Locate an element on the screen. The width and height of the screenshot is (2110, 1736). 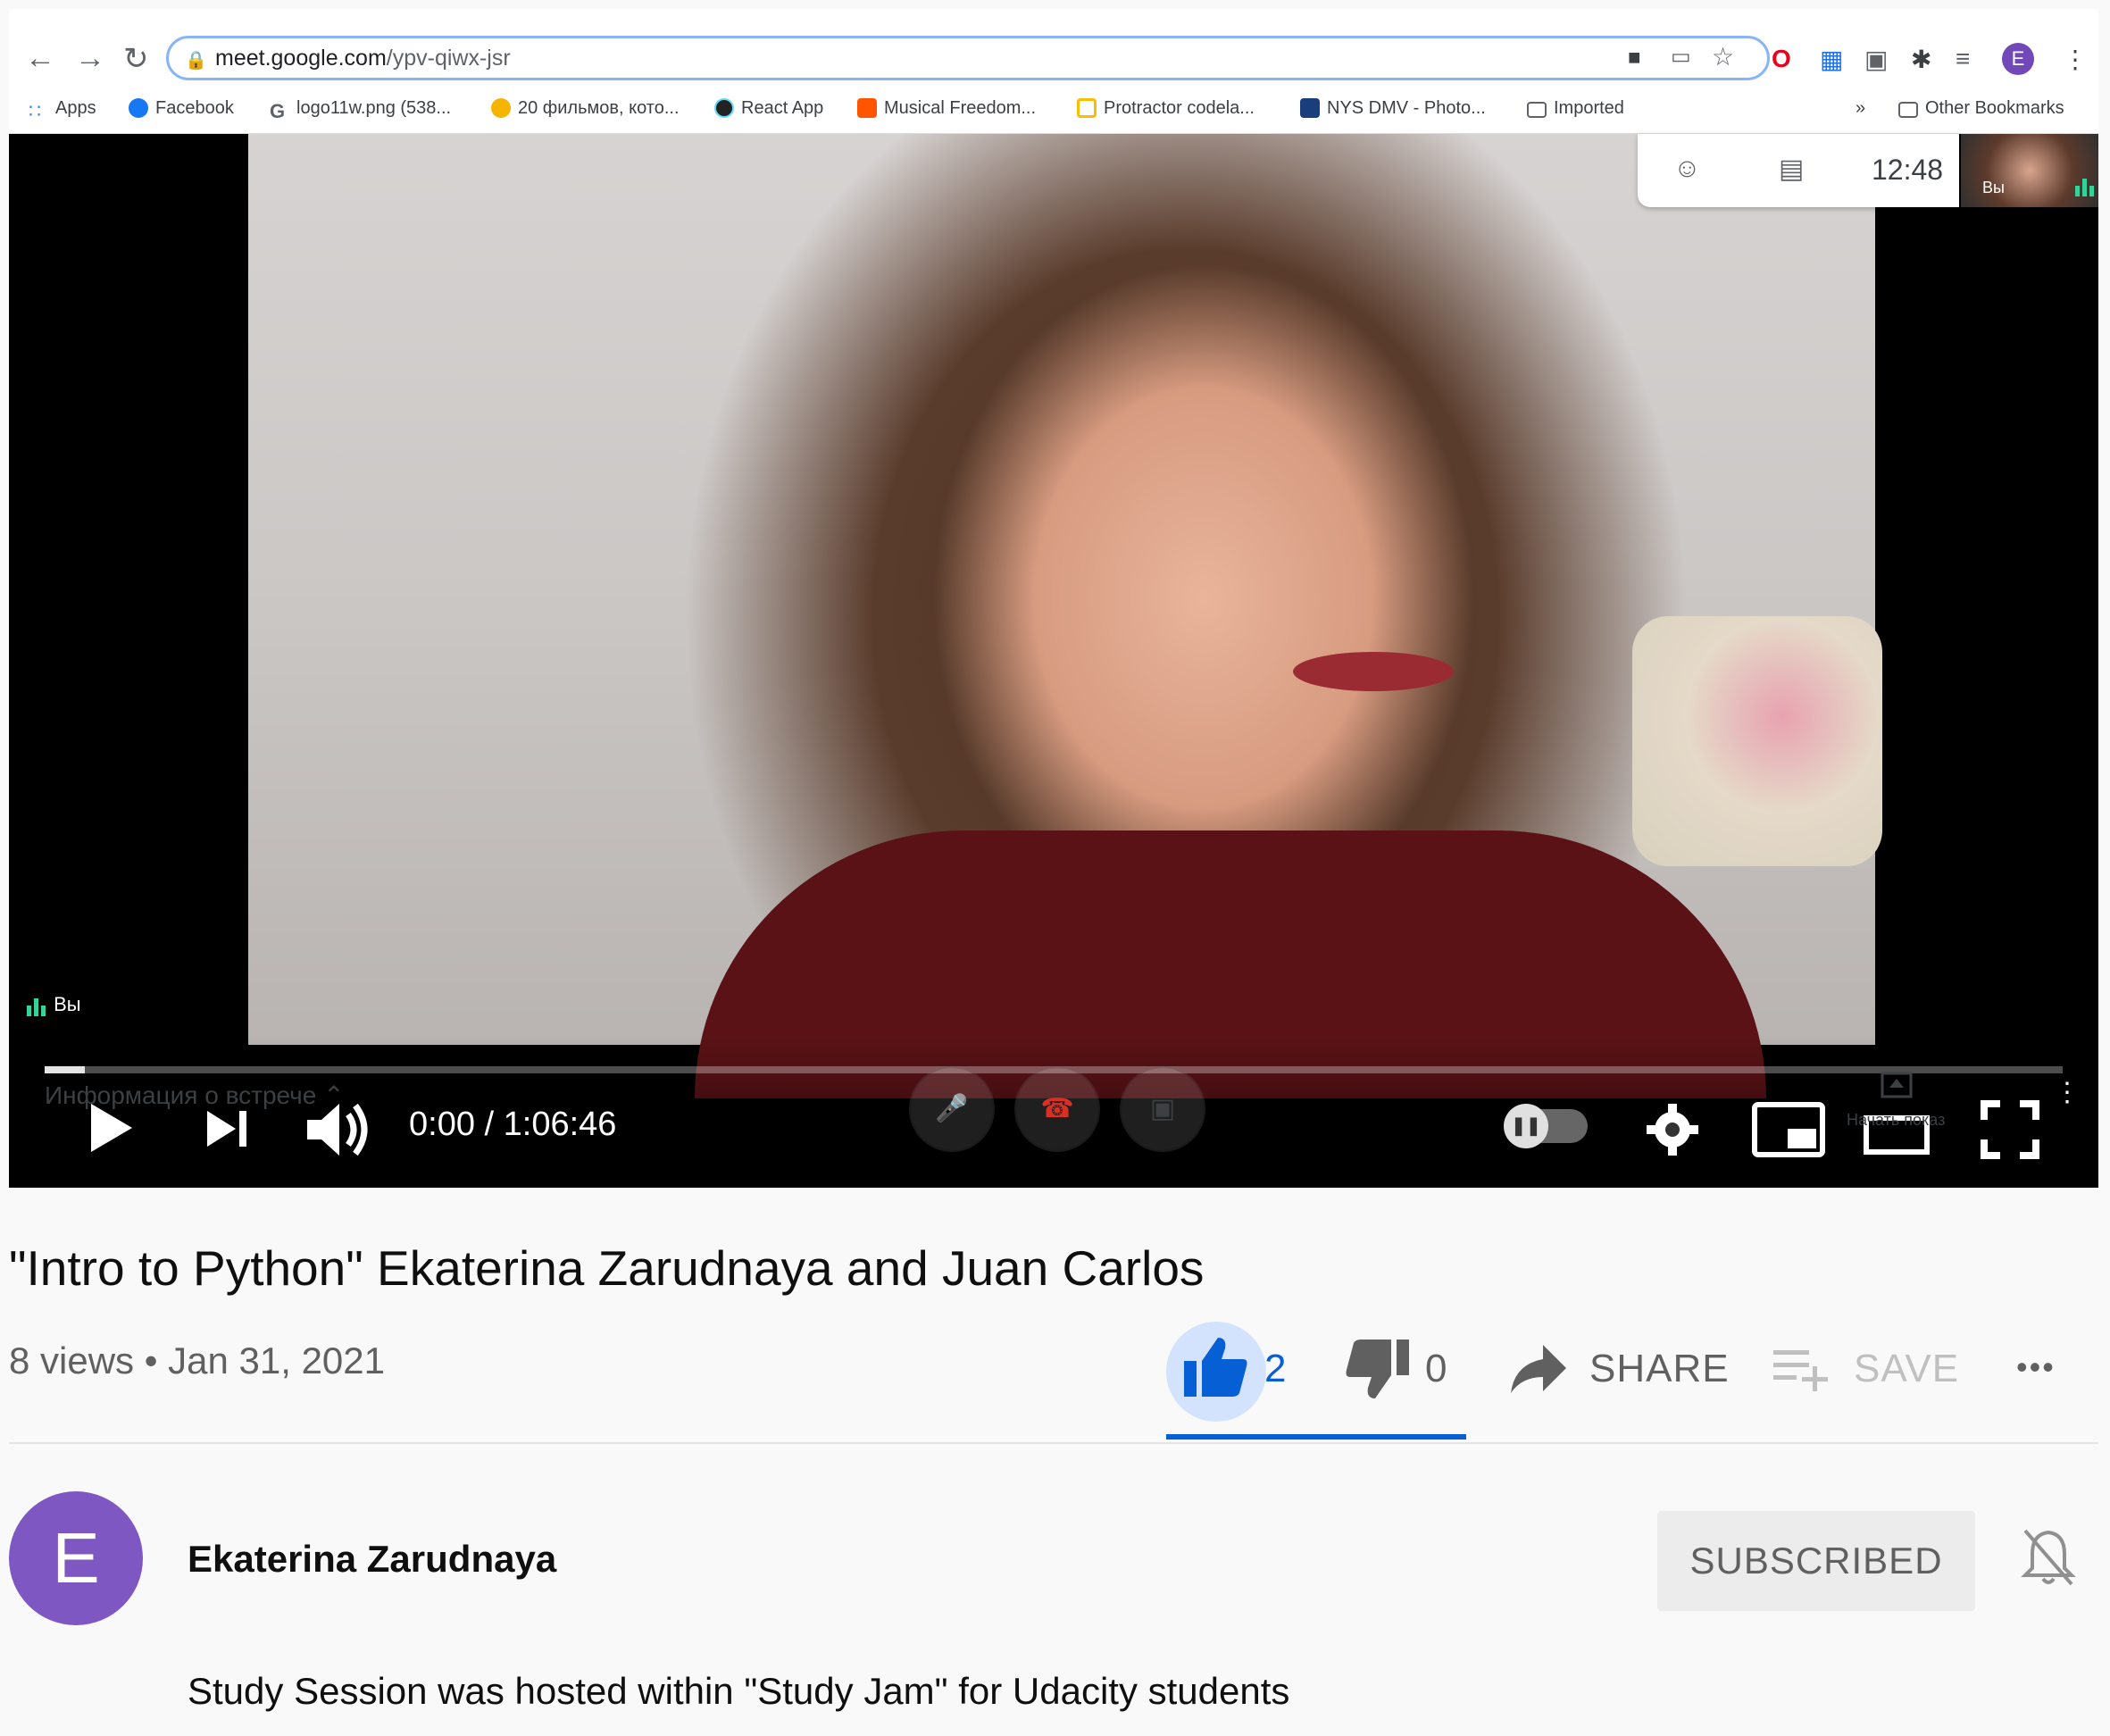
star-icon: ☆ is located at coordinates (1723, 57).